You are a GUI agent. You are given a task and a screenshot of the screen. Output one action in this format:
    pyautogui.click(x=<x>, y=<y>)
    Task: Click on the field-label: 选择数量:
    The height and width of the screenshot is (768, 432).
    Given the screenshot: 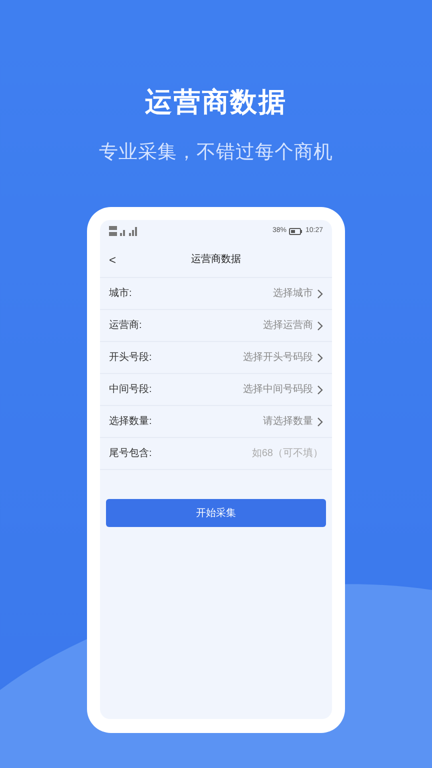 What is the action you would take?
    pyautogui.click(x=130, y=421)
    